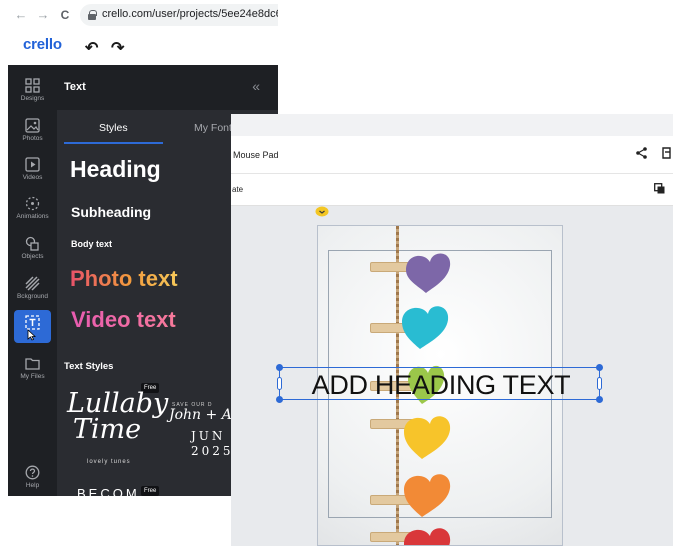 The image size is (673, 546). What do you see at coordinates (32, 296) in the screenshot?
I see `sidebar-item-label: Bckground` at bounding box center [32, 296].